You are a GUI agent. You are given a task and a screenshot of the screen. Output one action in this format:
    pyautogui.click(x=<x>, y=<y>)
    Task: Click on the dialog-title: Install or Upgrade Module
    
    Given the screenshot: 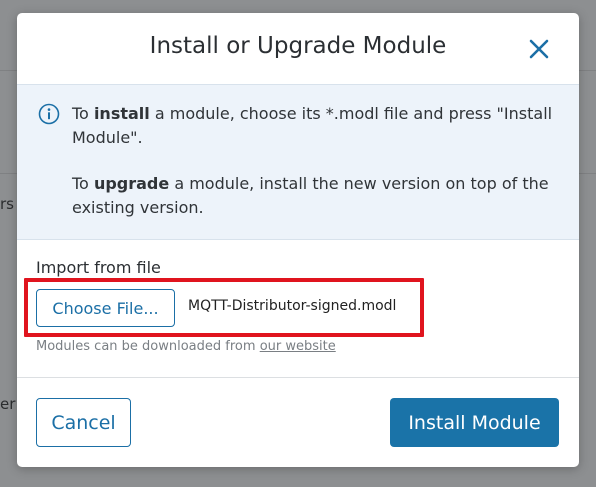 What is the action you would take?
    pyautogui.click(x=298, y=46)
    